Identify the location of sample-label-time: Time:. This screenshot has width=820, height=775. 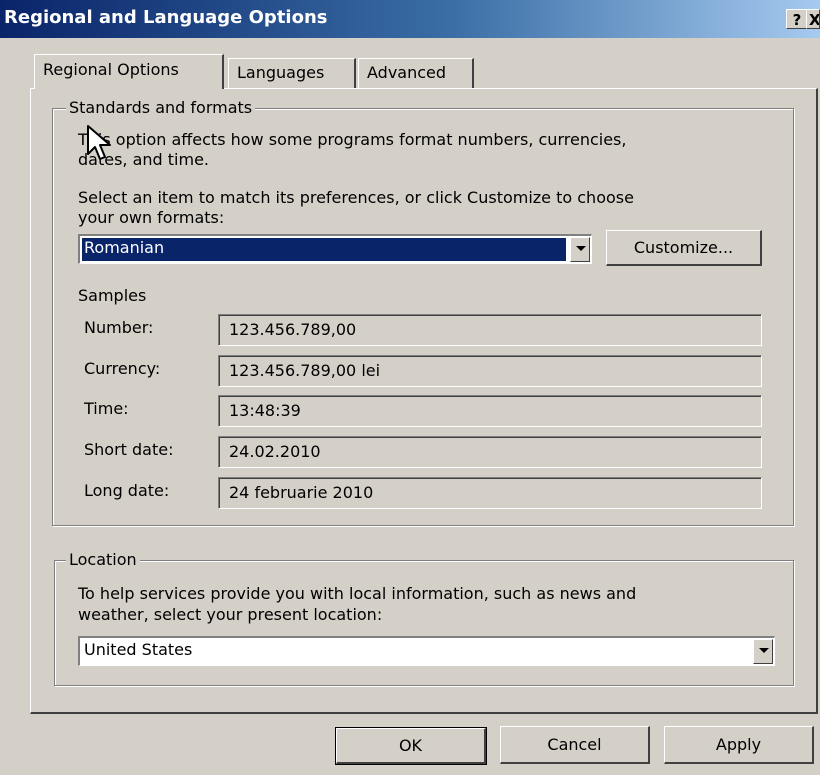
(106, 408).